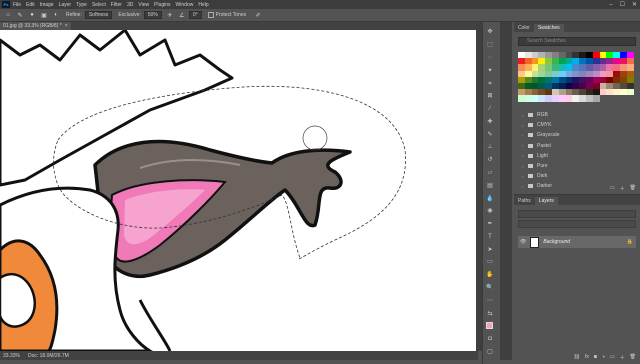 The height and width of the screenshot is (364, 640). I want to click on blend-mode-bar, so click(577, 224).